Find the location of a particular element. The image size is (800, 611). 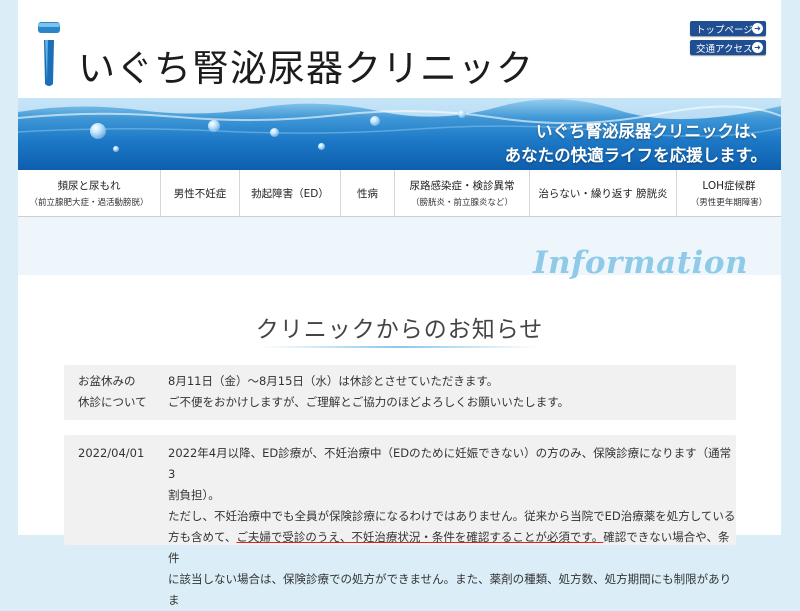

nav-item-label: LOH症候群 is located at coordinates (729, 186).